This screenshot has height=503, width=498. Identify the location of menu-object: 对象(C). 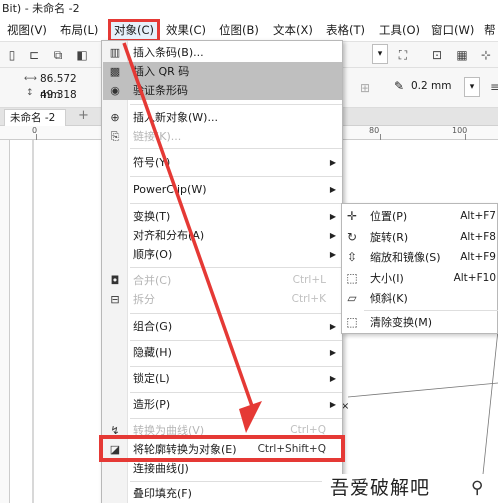
(134, 30).